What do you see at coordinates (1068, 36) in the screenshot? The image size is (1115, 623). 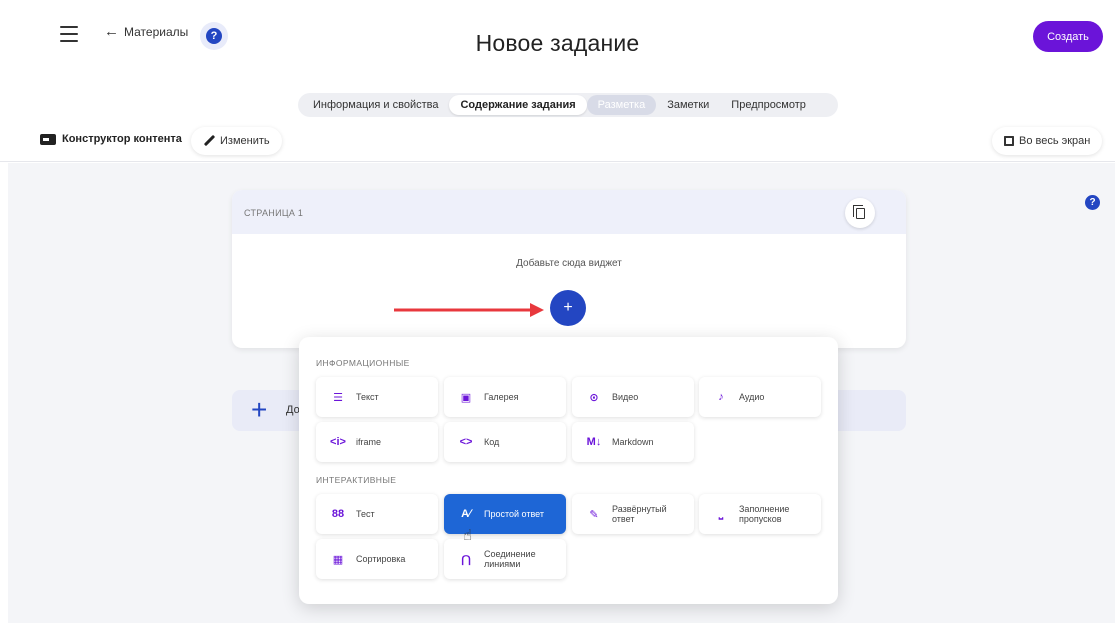 I see `create-button: Создать` at bounding box center [1068, 36].